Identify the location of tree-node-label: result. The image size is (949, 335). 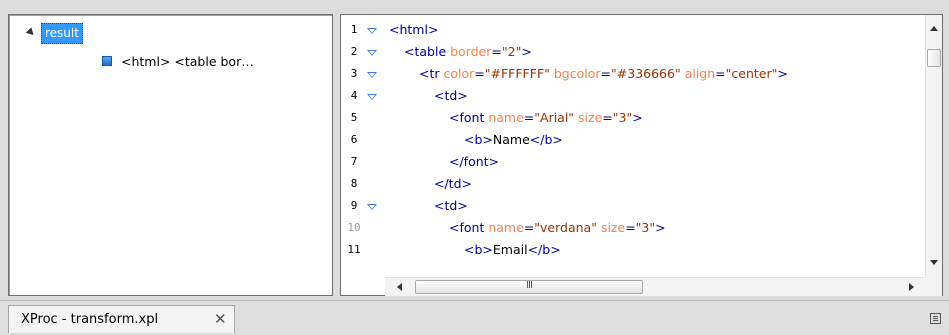
(62, 33).